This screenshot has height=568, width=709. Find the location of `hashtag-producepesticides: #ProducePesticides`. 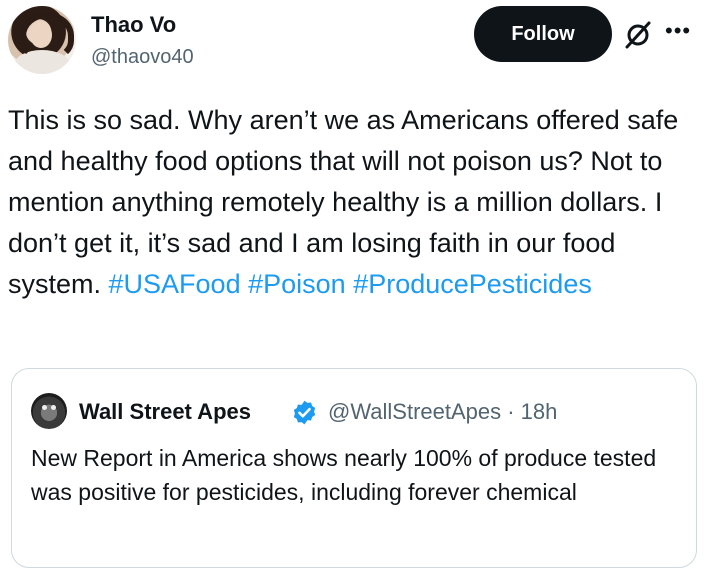

hashtag-producepesticides: #ProducePesticides is located at coordinates (472, 284).